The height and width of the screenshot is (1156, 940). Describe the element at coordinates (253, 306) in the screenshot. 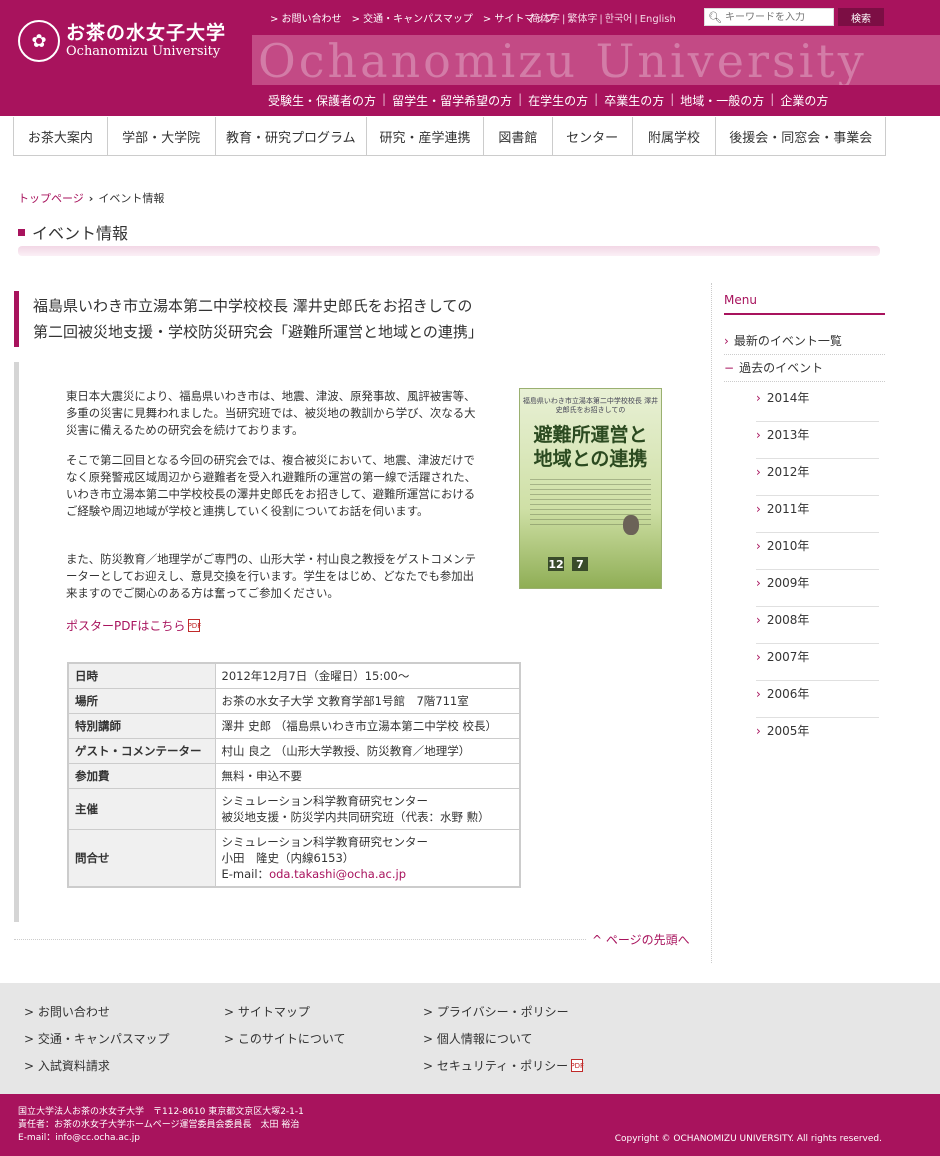

I see `article-title-line1: 福島県いわき市立湯本第二中学校校長 澤井史郎氏をお招きしての` at that location.